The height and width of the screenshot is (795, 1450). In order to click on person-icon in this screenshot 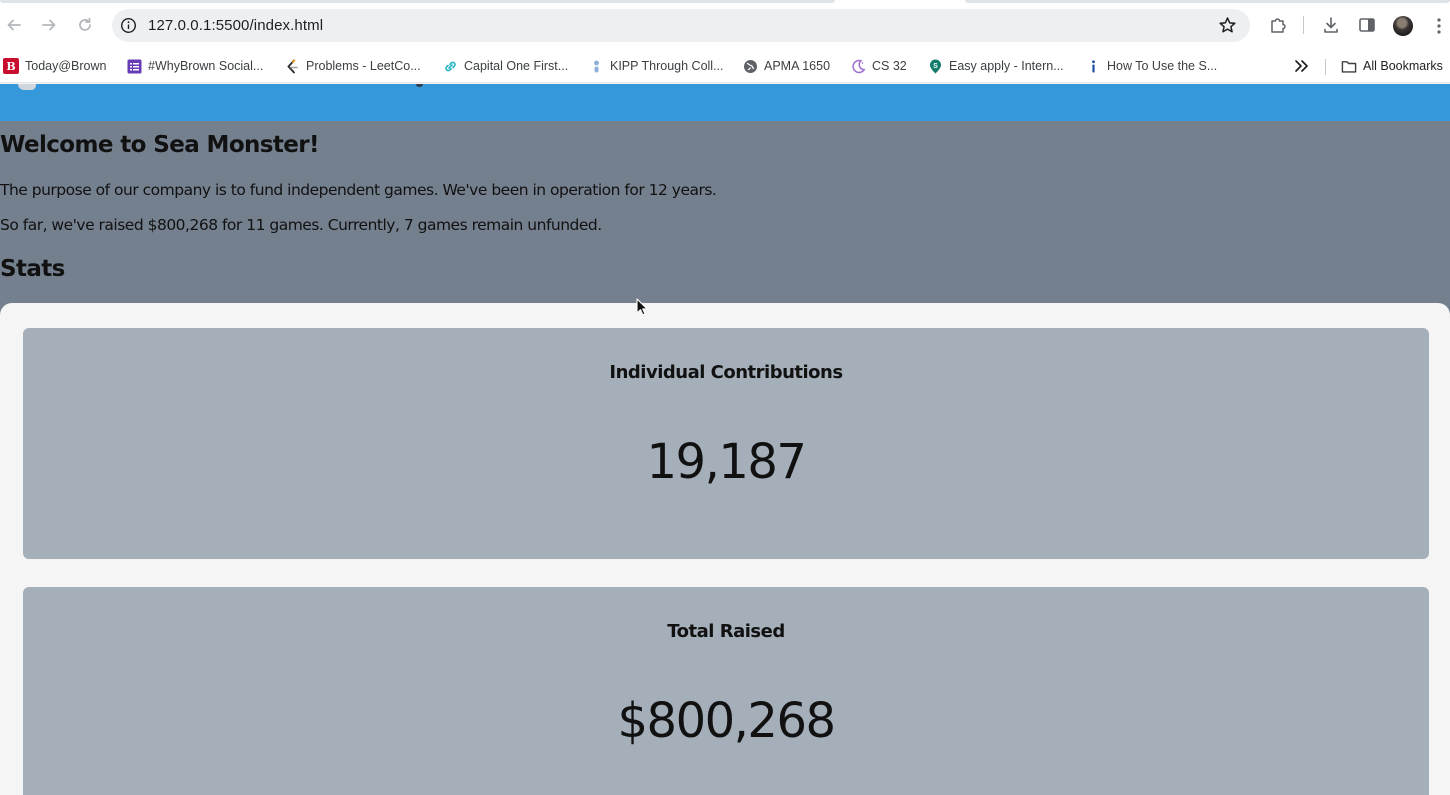, I will do `click(596, 66)`.